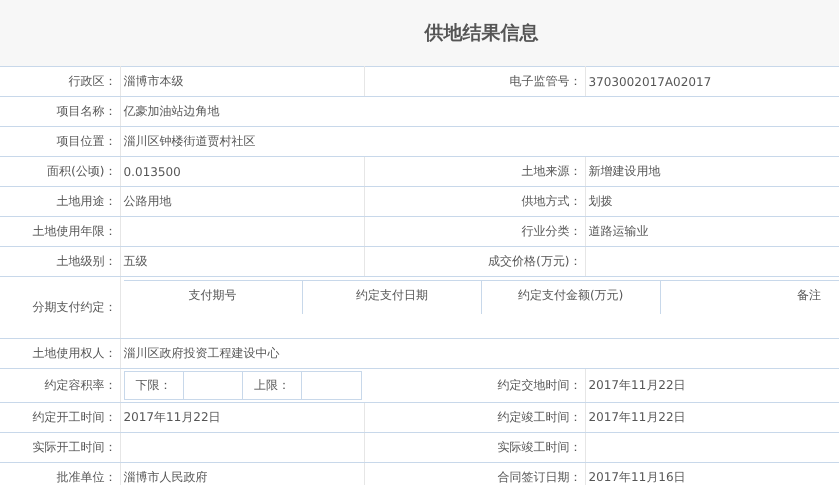 The width and height of the screenshot is (839, 485). I want to click on field-label: 约定容积率：, so click(60, 385).